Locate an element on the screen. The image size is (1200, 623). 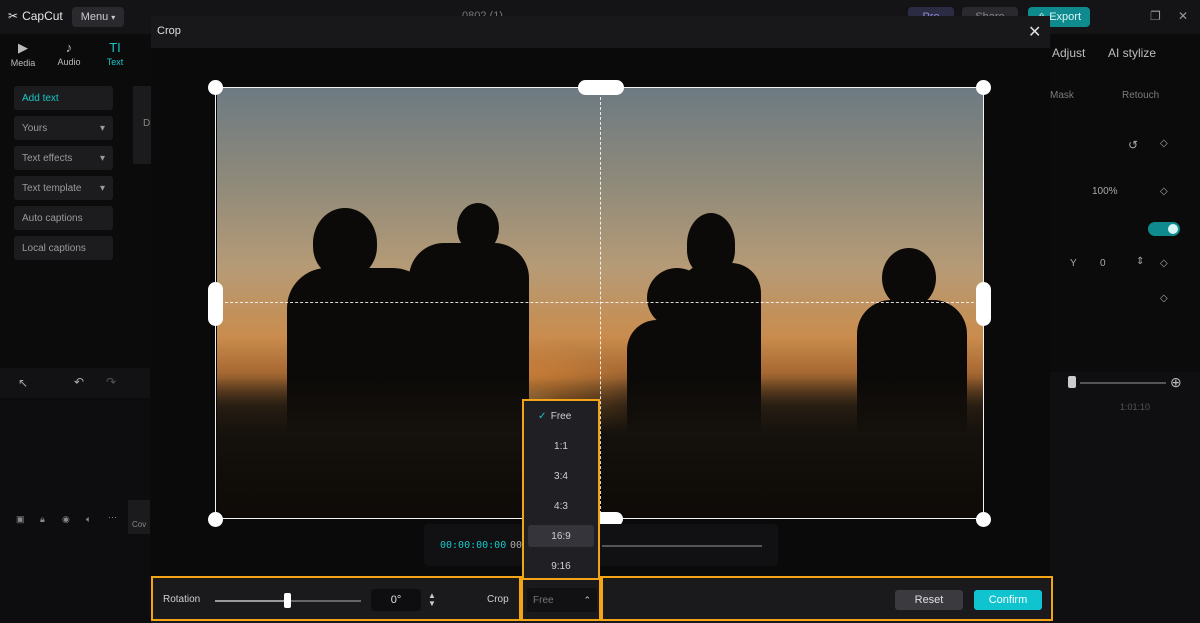
tab-audio: ♪ Audio is located at coordinates (69, 54).